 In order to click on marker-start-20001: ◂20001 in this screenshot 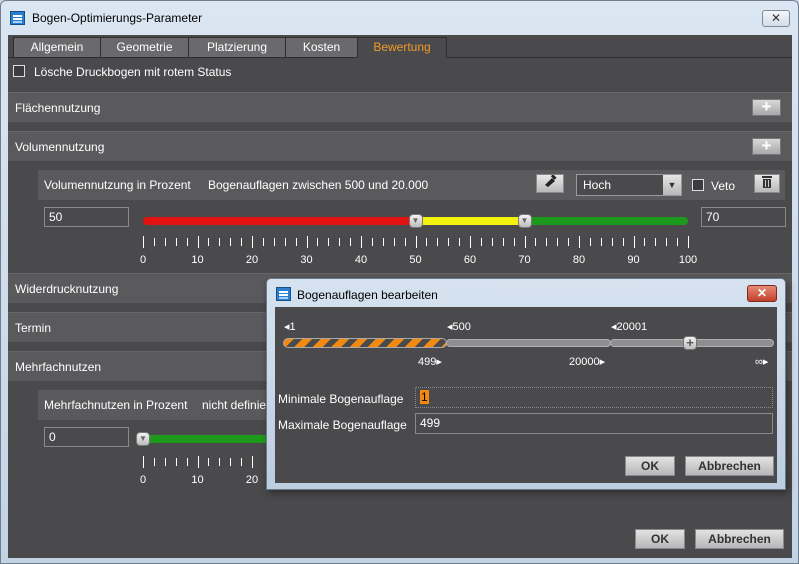, I will do `click(629, 327)`.